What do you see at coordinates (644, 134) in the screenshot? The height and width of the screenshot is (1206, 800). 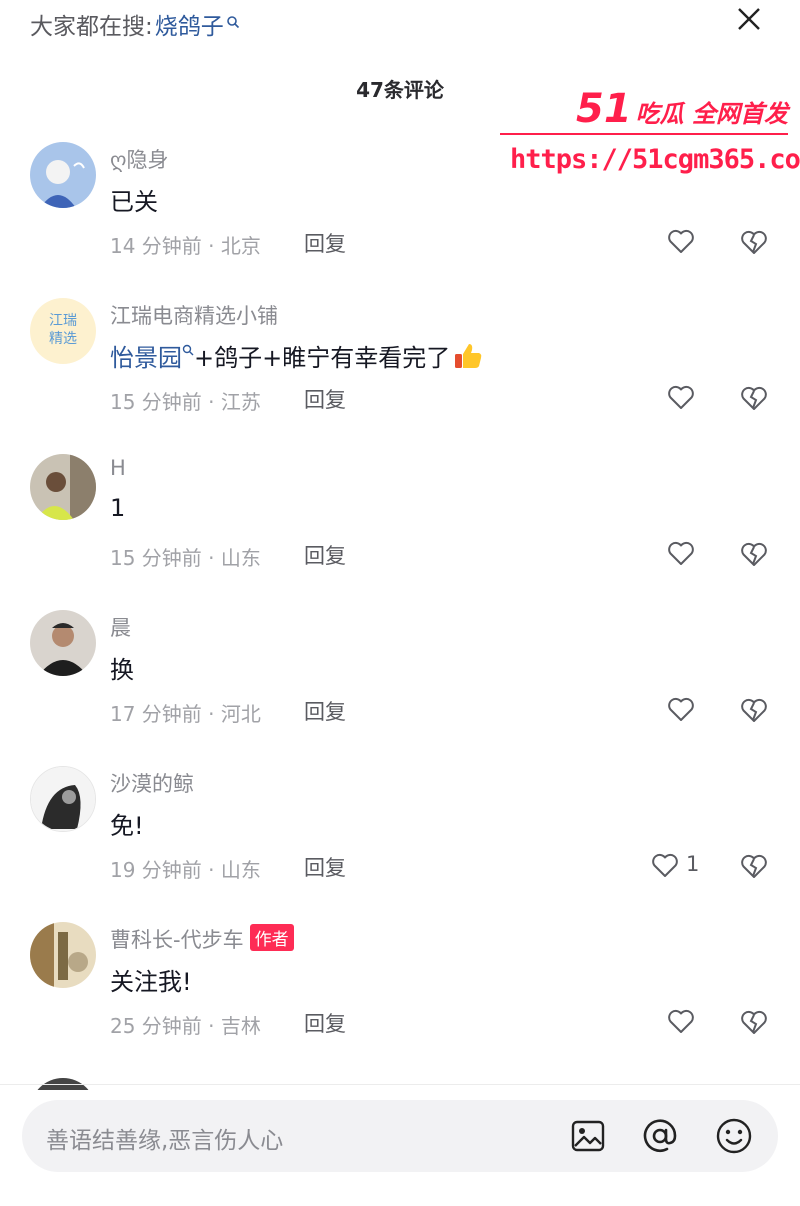 I see `watermark-line` at bounding box center [644, 134].